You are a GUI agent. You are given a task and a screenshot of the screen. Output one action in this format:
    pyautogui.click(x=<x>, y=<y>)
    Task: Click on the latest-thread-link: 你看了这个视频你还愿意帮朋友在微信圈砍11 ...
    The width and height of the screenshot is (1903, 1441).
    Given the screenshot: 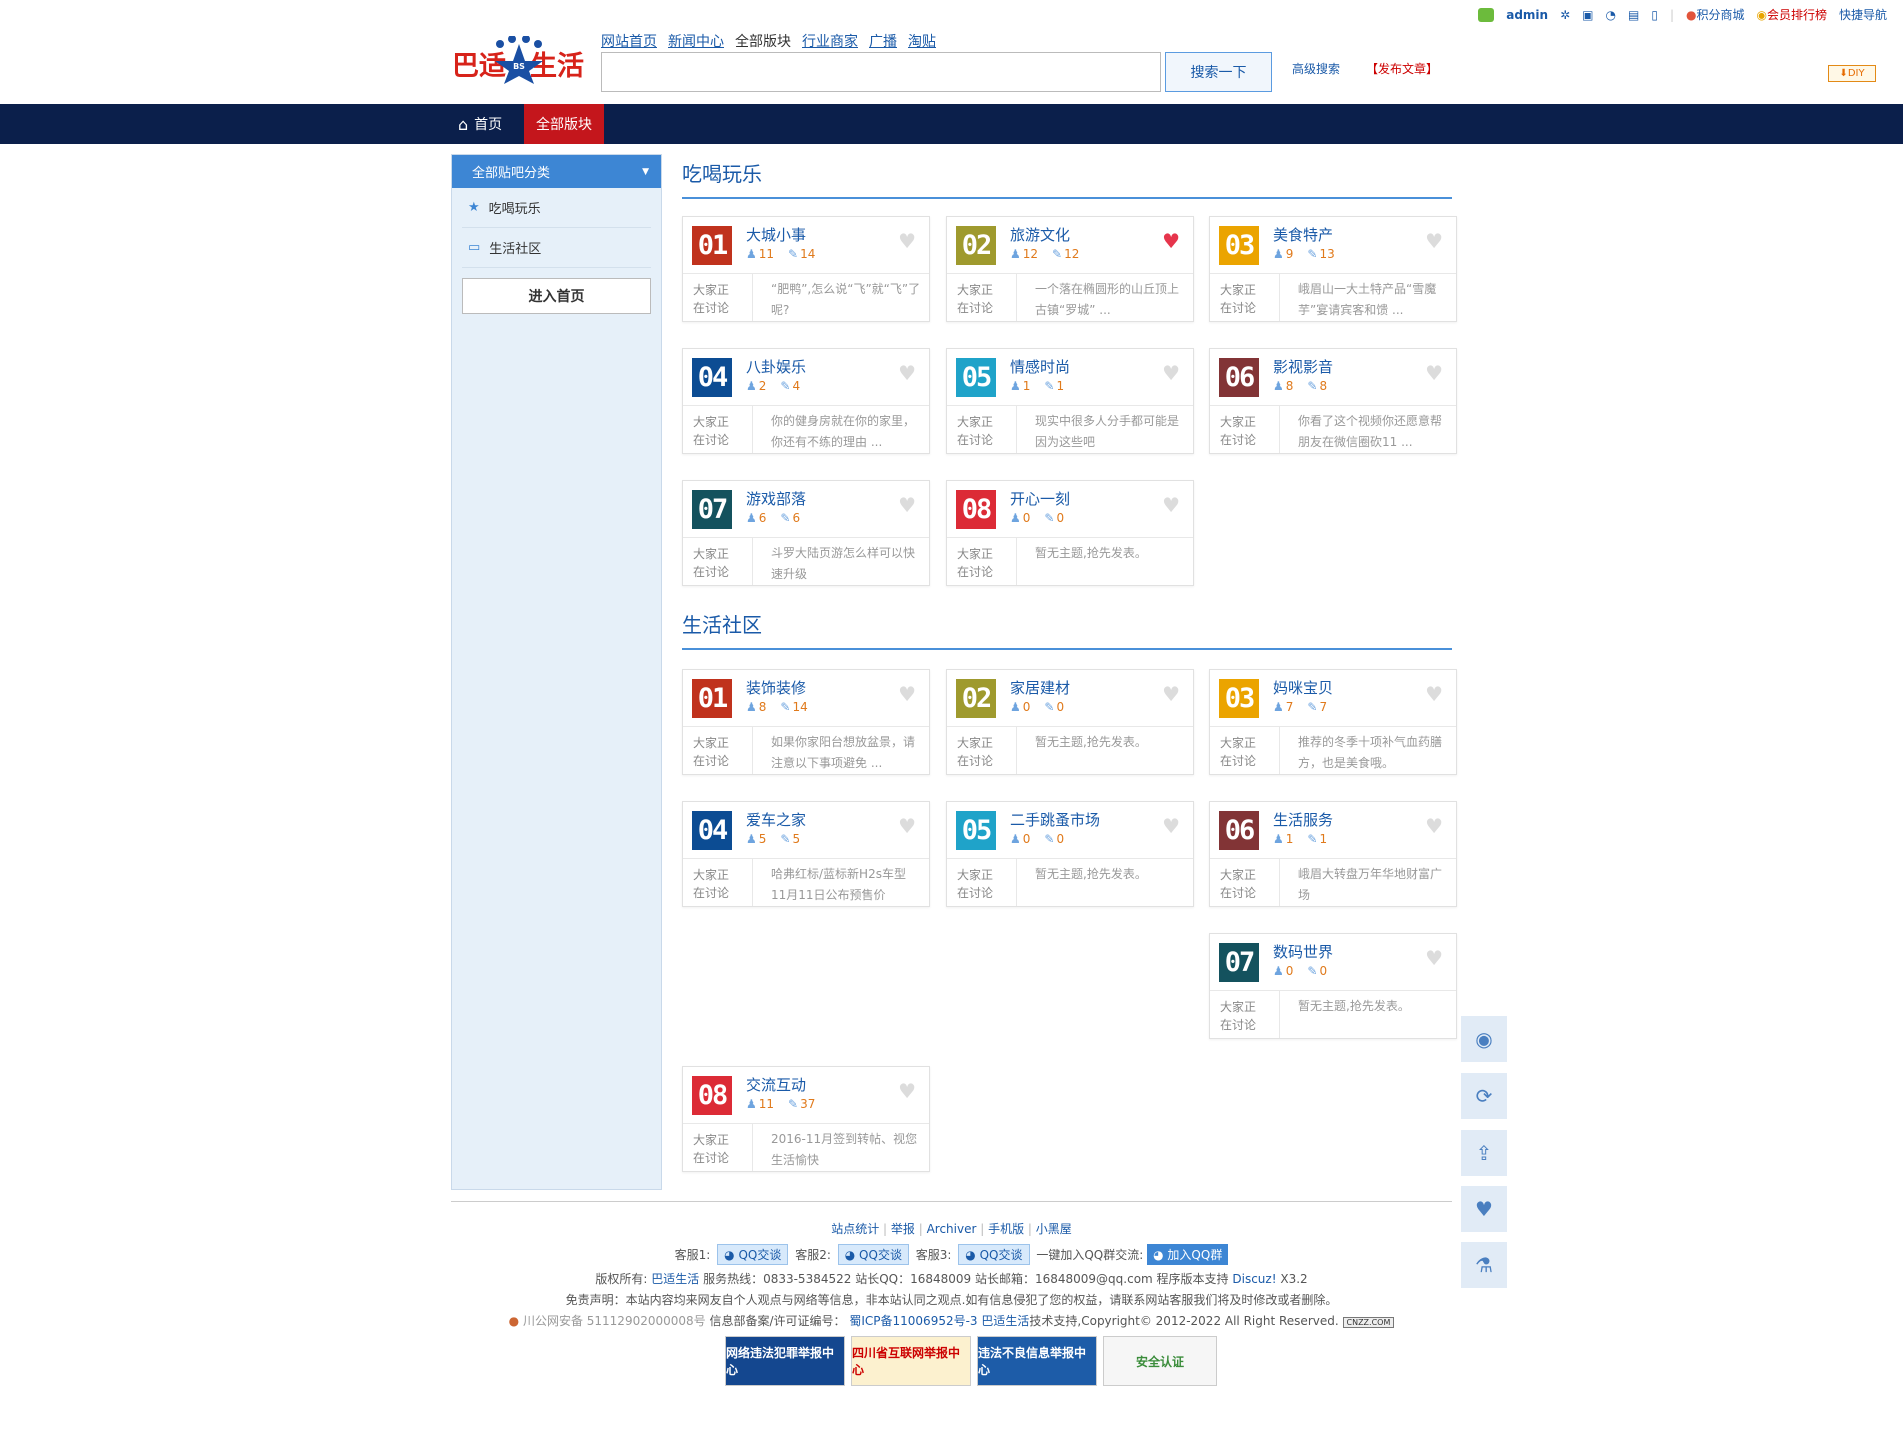 What is the action you would take?
    pyautogui.click(x=1368, y=429)
    